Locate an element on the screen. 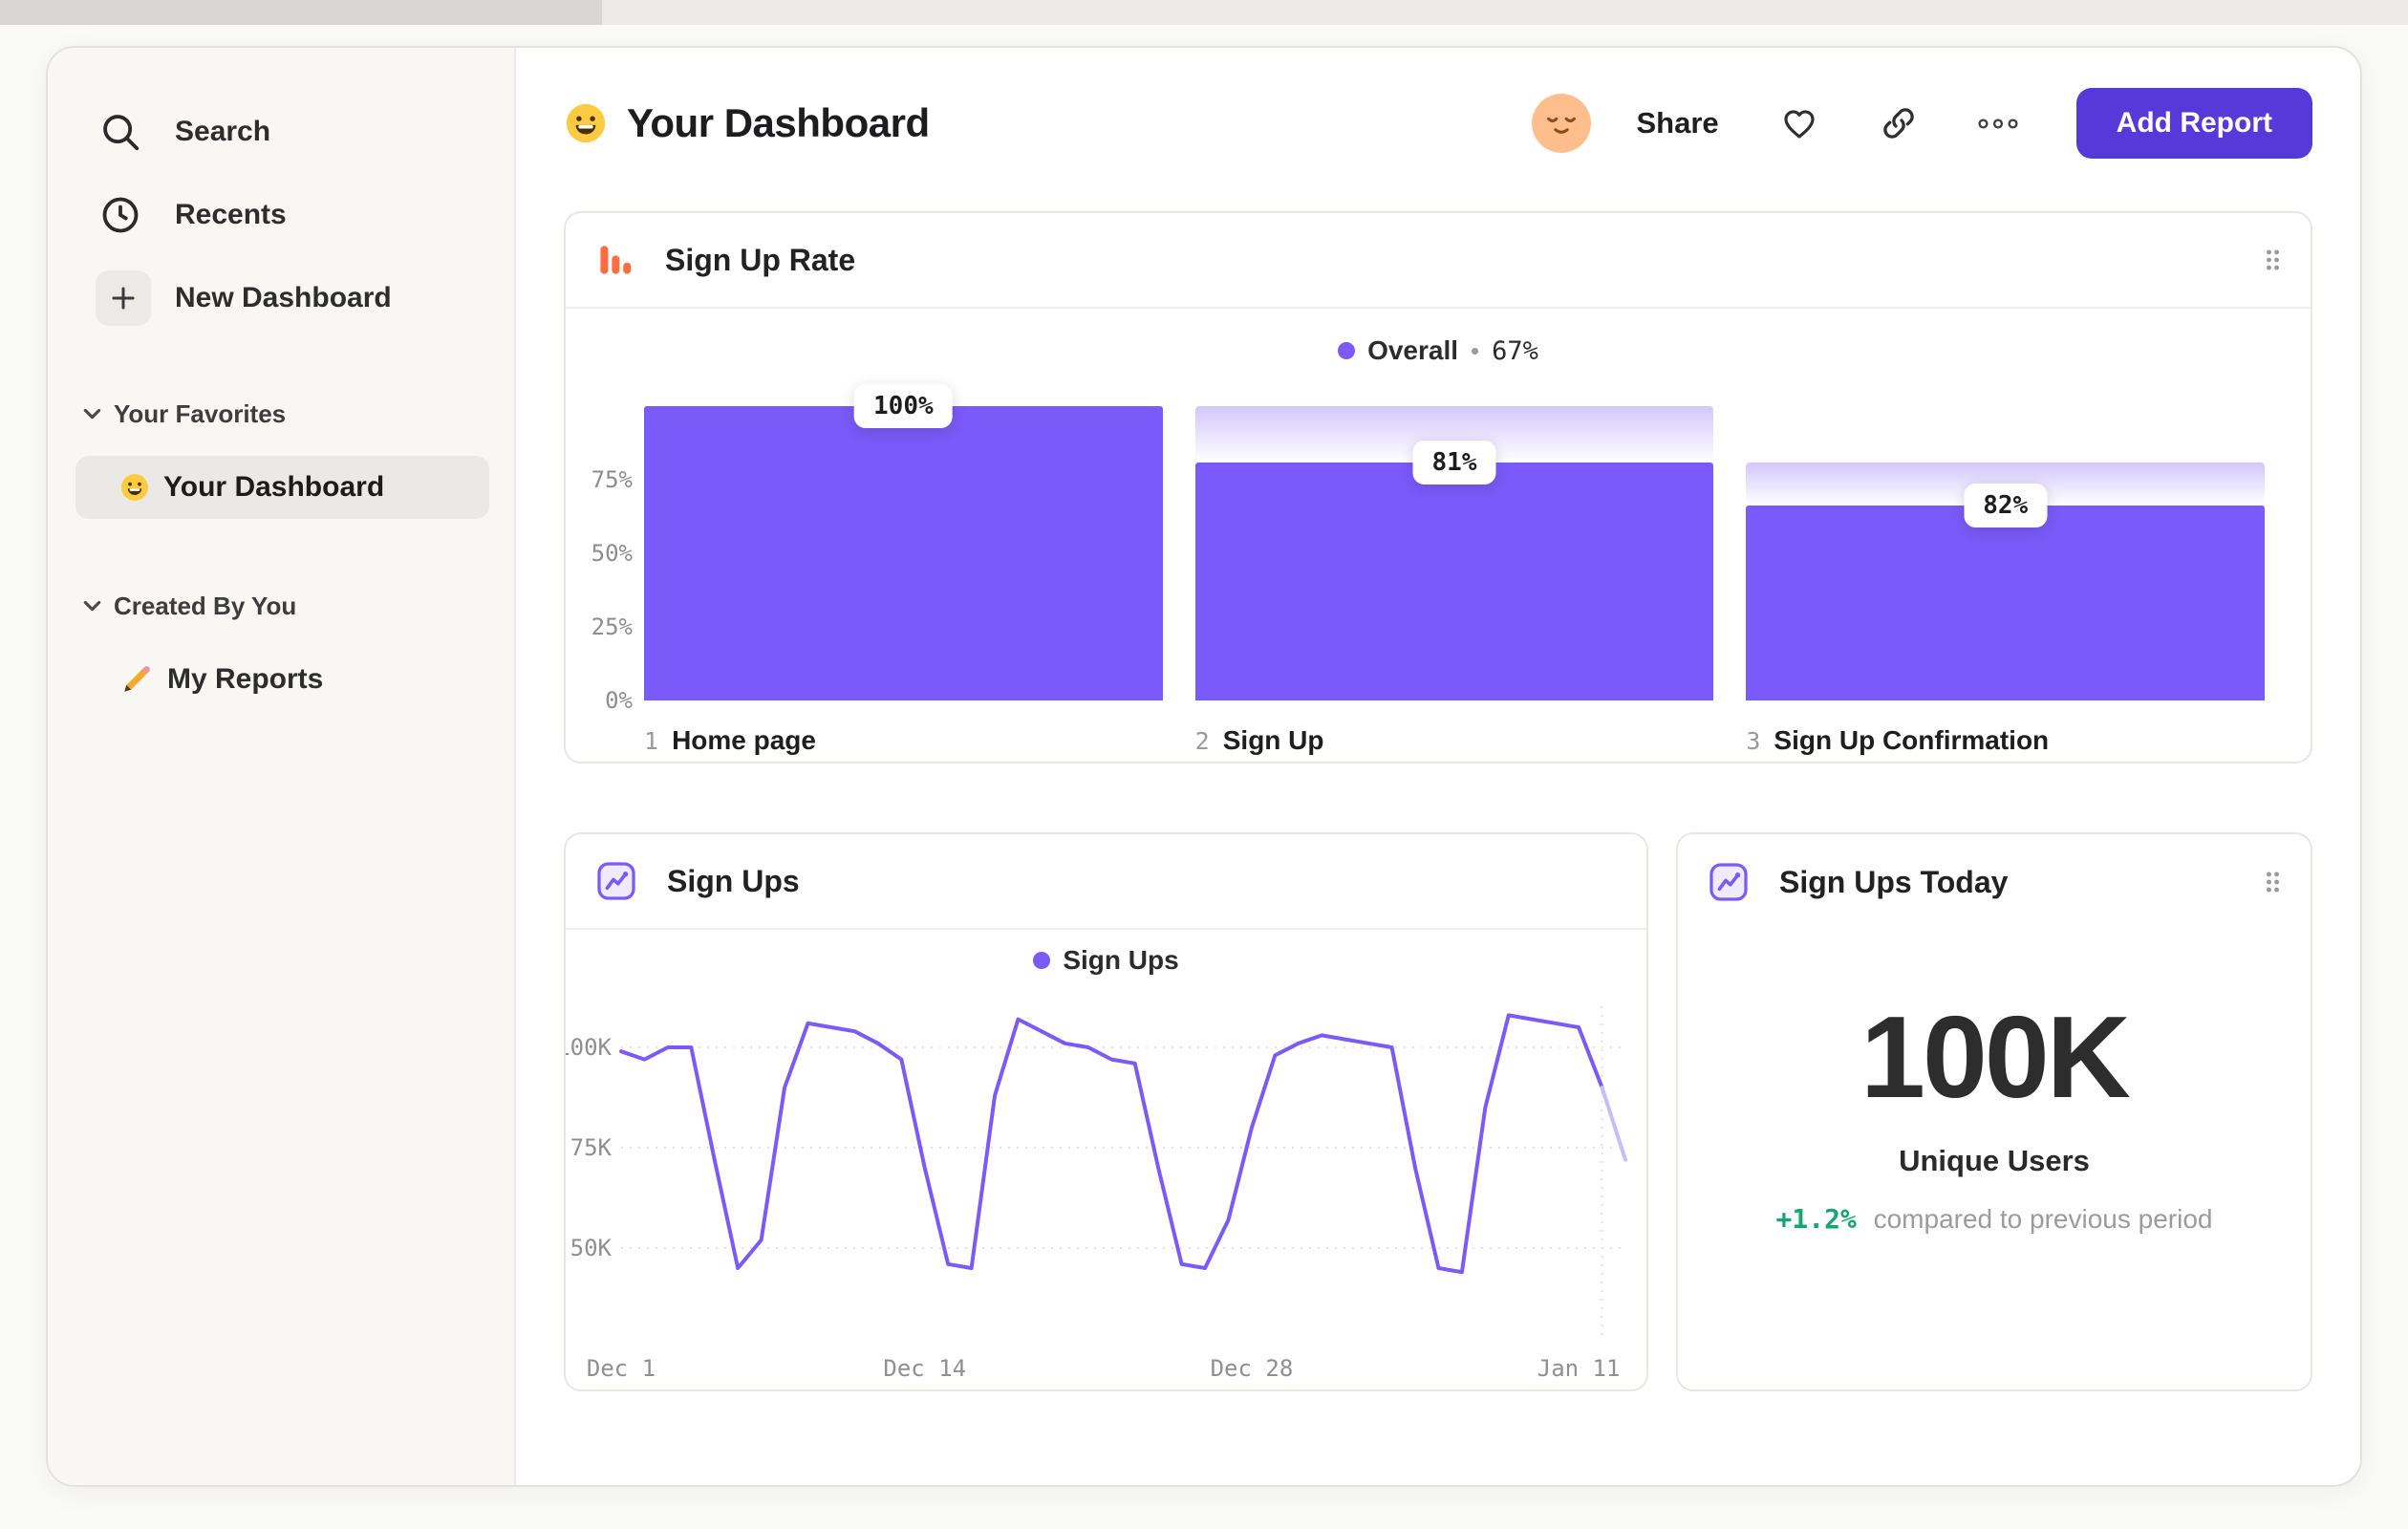  funnel-y-tick: 0% is located at coordinates (619, 700).